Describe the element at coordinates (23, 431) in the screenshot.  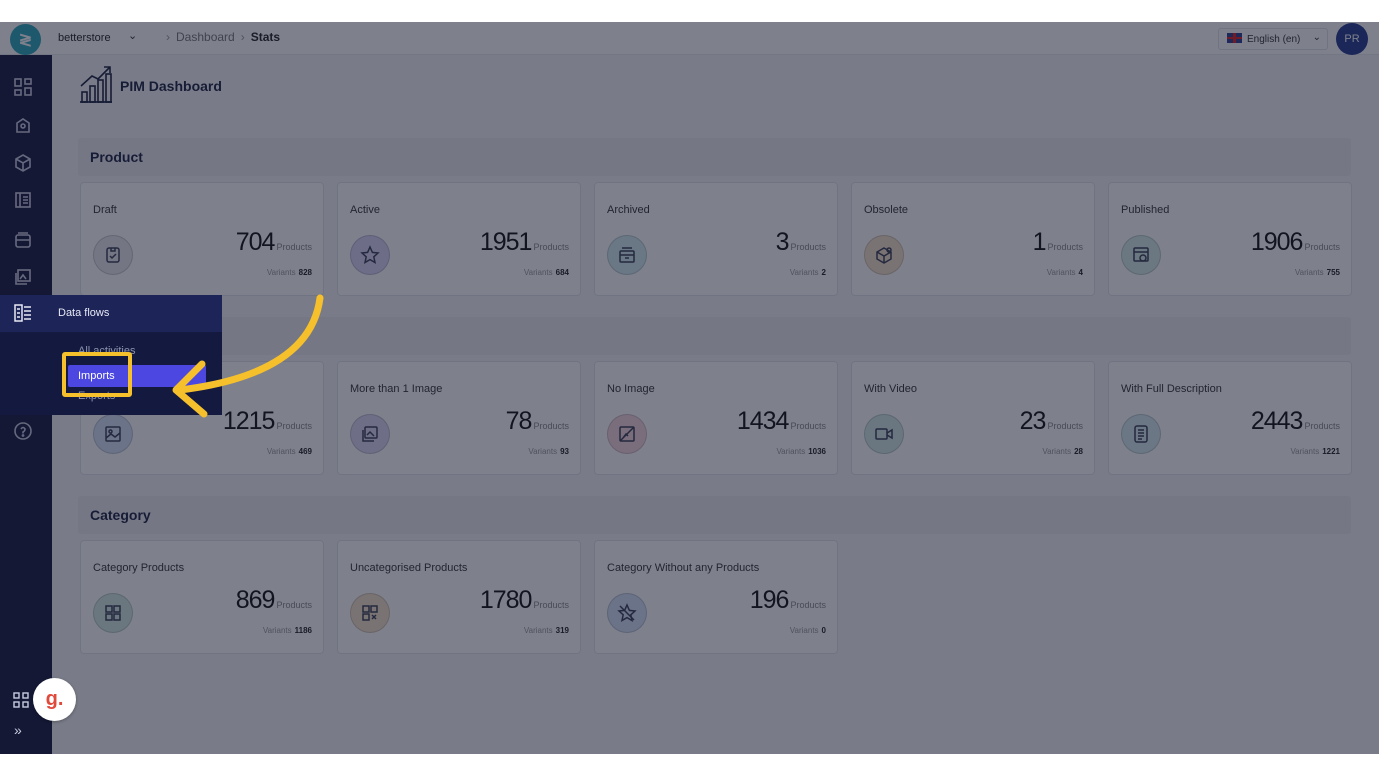
I see `help-icon` at that location.